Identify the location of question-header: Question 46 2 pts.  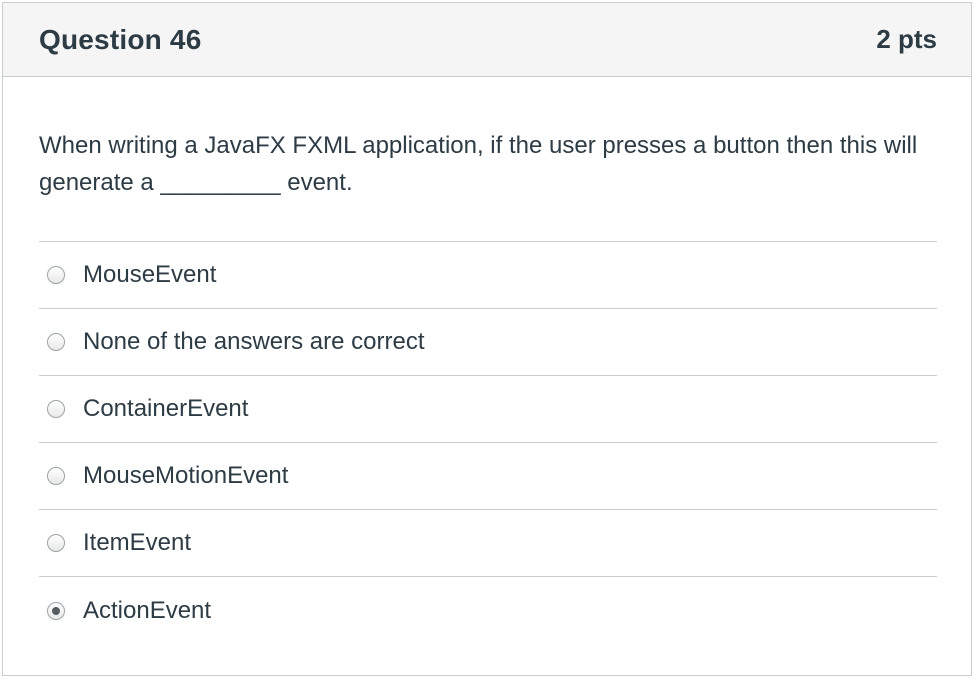
(487, 40).